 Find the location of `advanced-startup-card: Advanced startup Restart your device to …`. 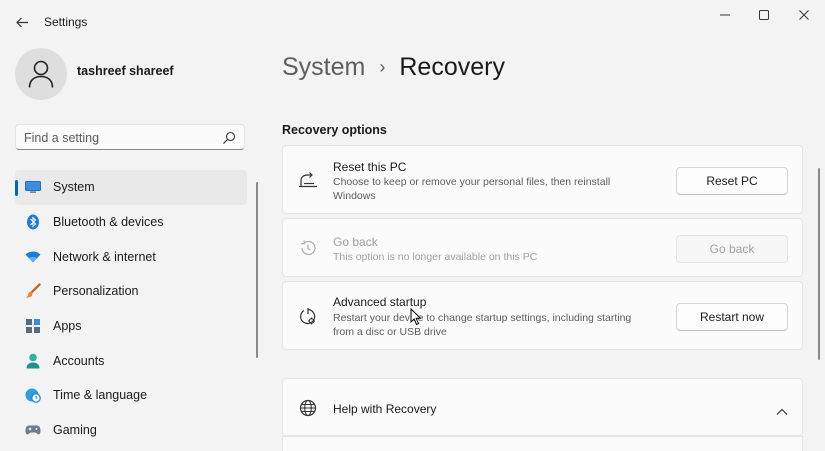

advanced-startup-card: Advanced startup Restart your device to … is located at coordinates (542, 315).